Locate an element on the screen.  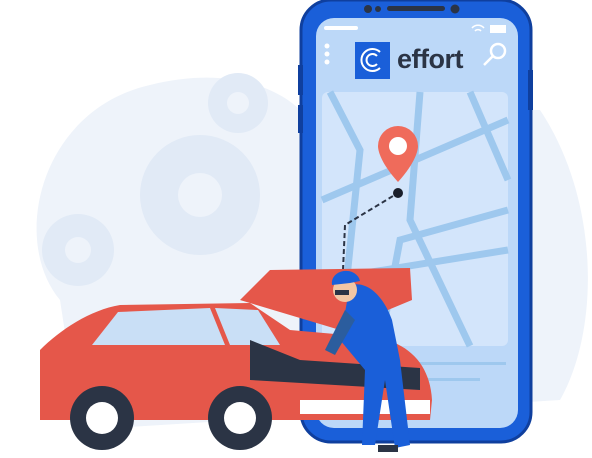
effort-logo-icon is located at coordinates (372, 60).